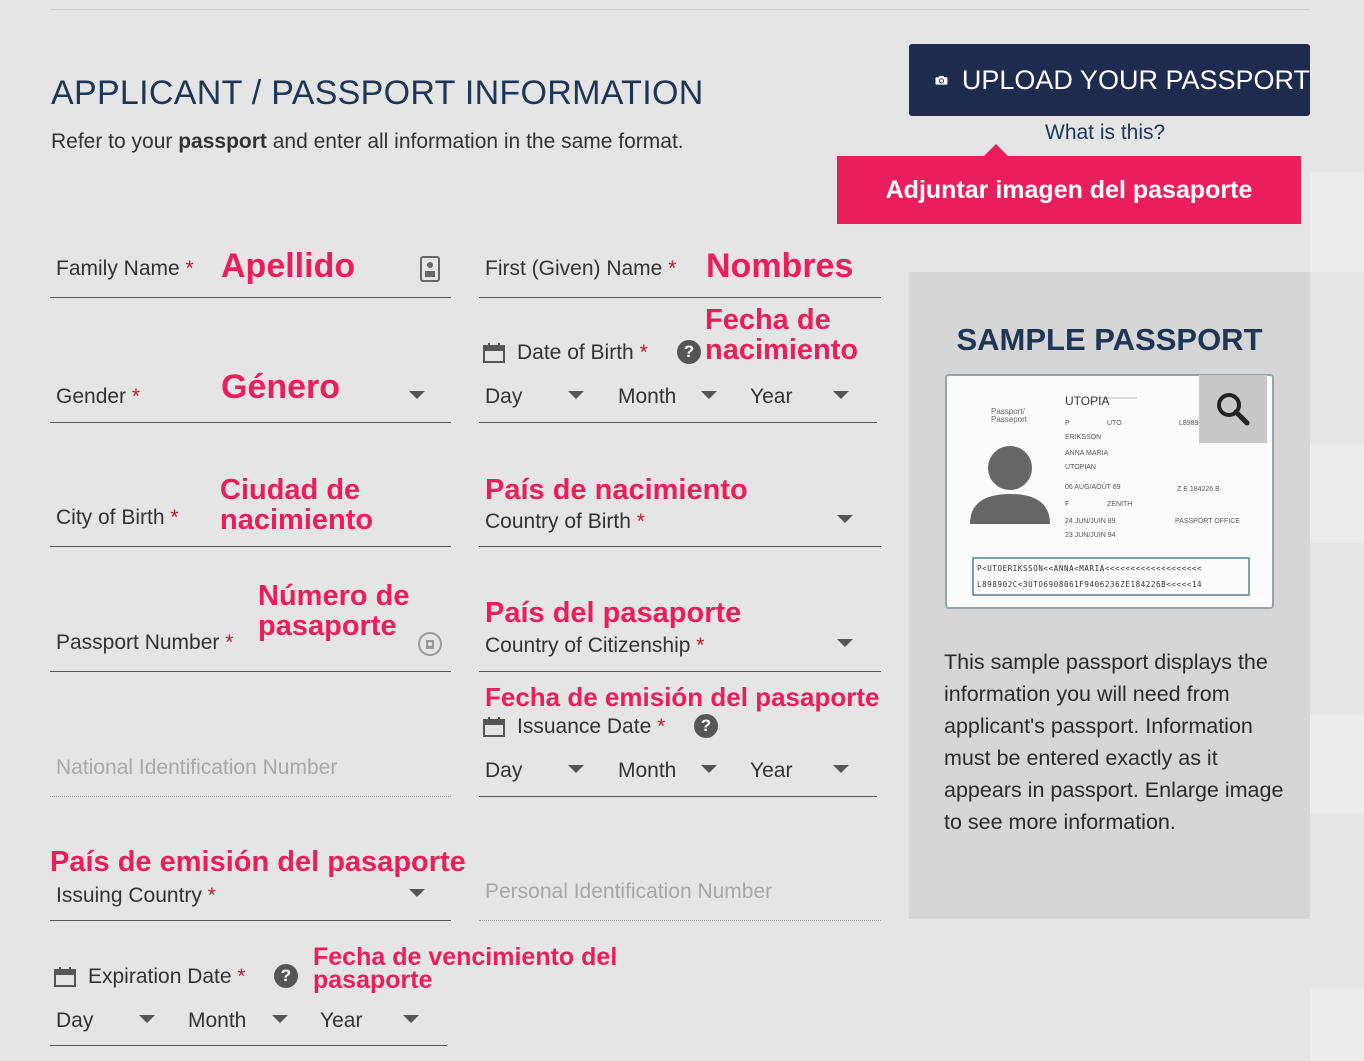 Image resolution: width=1364 pixels, height=1061 pixels. Describe the element at coordinates (845, 519) in the screenshot. I see `country-of-birth-chevron-down-icon` at that location.